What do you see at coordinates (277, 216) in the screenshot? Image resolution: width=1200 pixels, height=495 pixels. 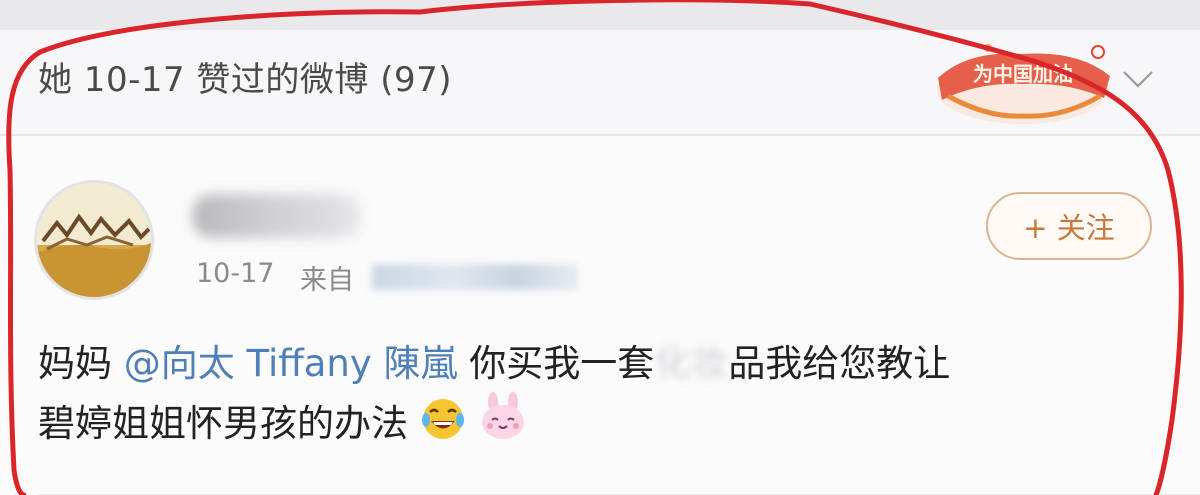 I see `username-blurred` at bounding box center [277, 216].